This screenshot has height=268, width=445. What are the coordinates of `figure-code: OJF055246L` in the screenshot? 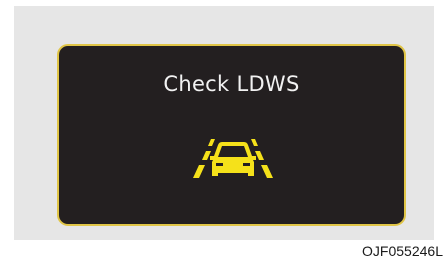 It's located at (402, 251).